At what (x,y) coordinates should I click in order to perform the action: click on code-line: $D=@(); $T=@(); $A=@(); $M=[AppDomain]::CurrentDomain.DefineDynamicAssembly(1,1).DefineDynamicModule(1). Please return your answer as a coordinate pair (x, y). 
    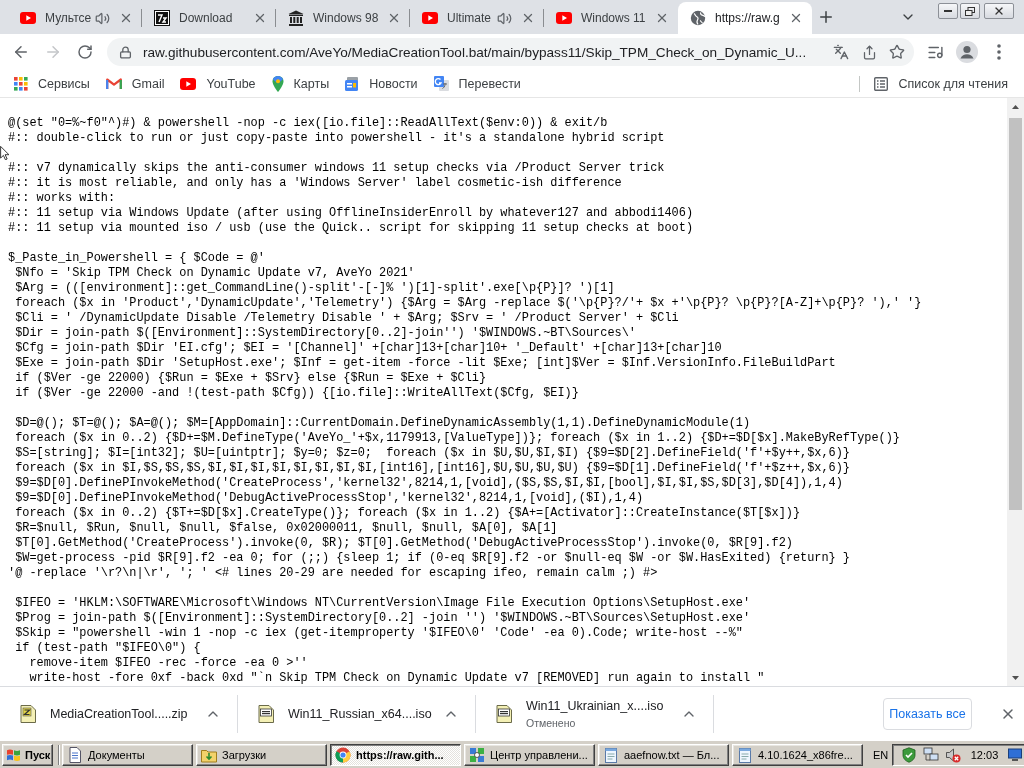
    Looking at the image, I should click on (382, 423).